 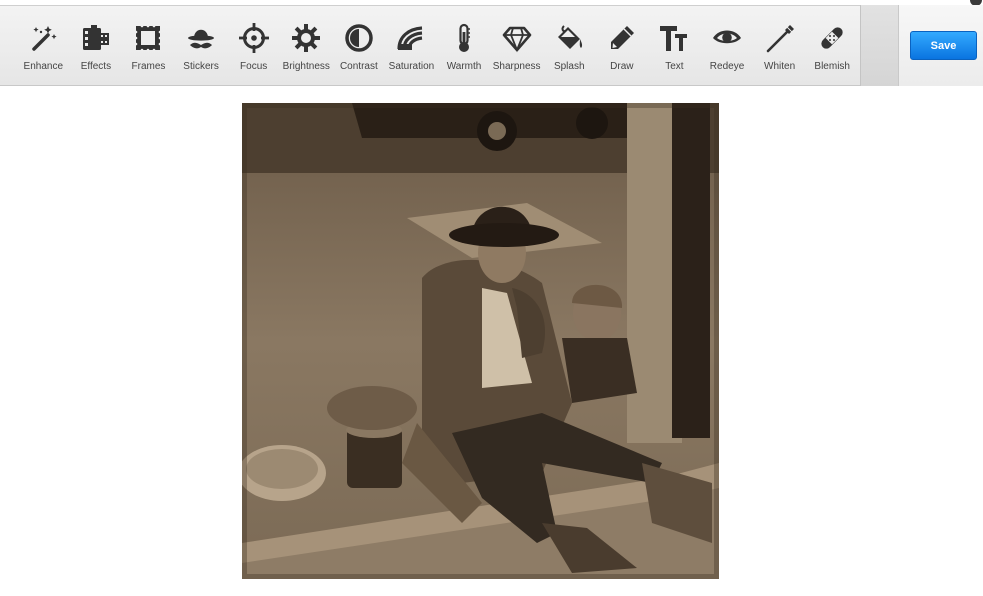 I want to click on tool-warmth: Warmth, so click(x=464, y=46).